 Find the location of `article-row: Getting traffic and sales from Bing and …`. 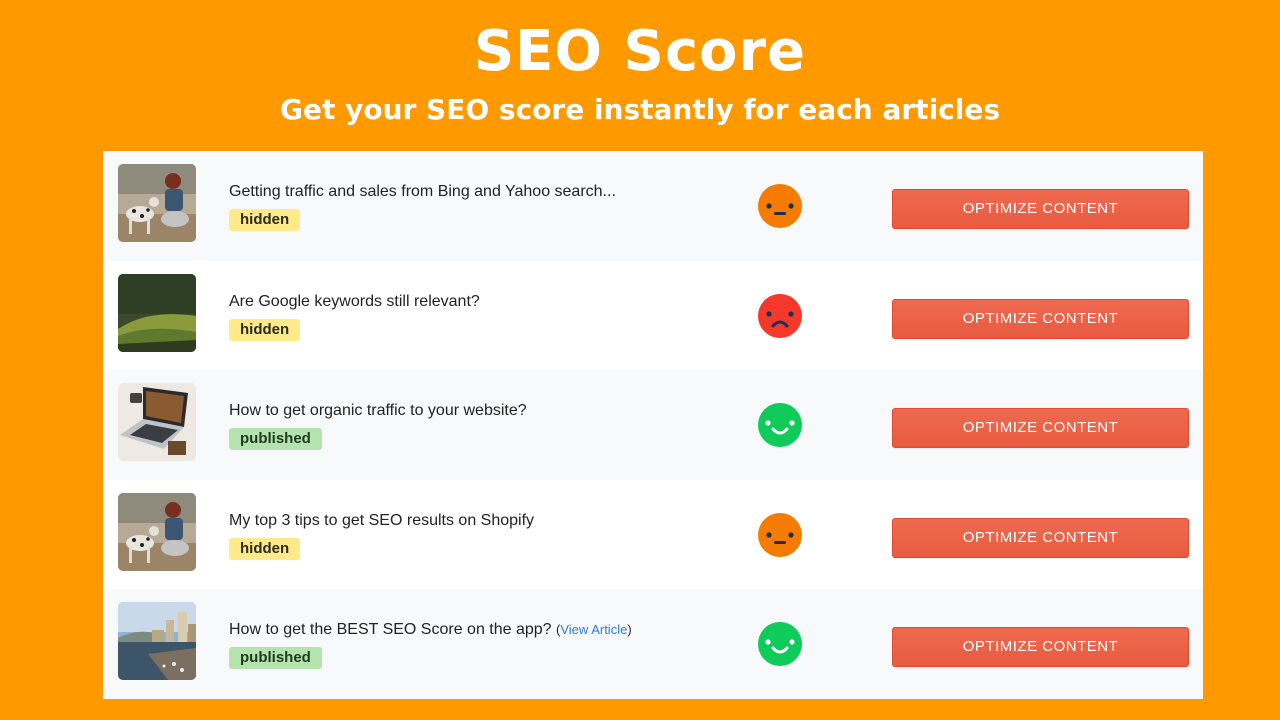

article-row: Getting traffic and sales from Bing and … is located at coordinates (653, 206).